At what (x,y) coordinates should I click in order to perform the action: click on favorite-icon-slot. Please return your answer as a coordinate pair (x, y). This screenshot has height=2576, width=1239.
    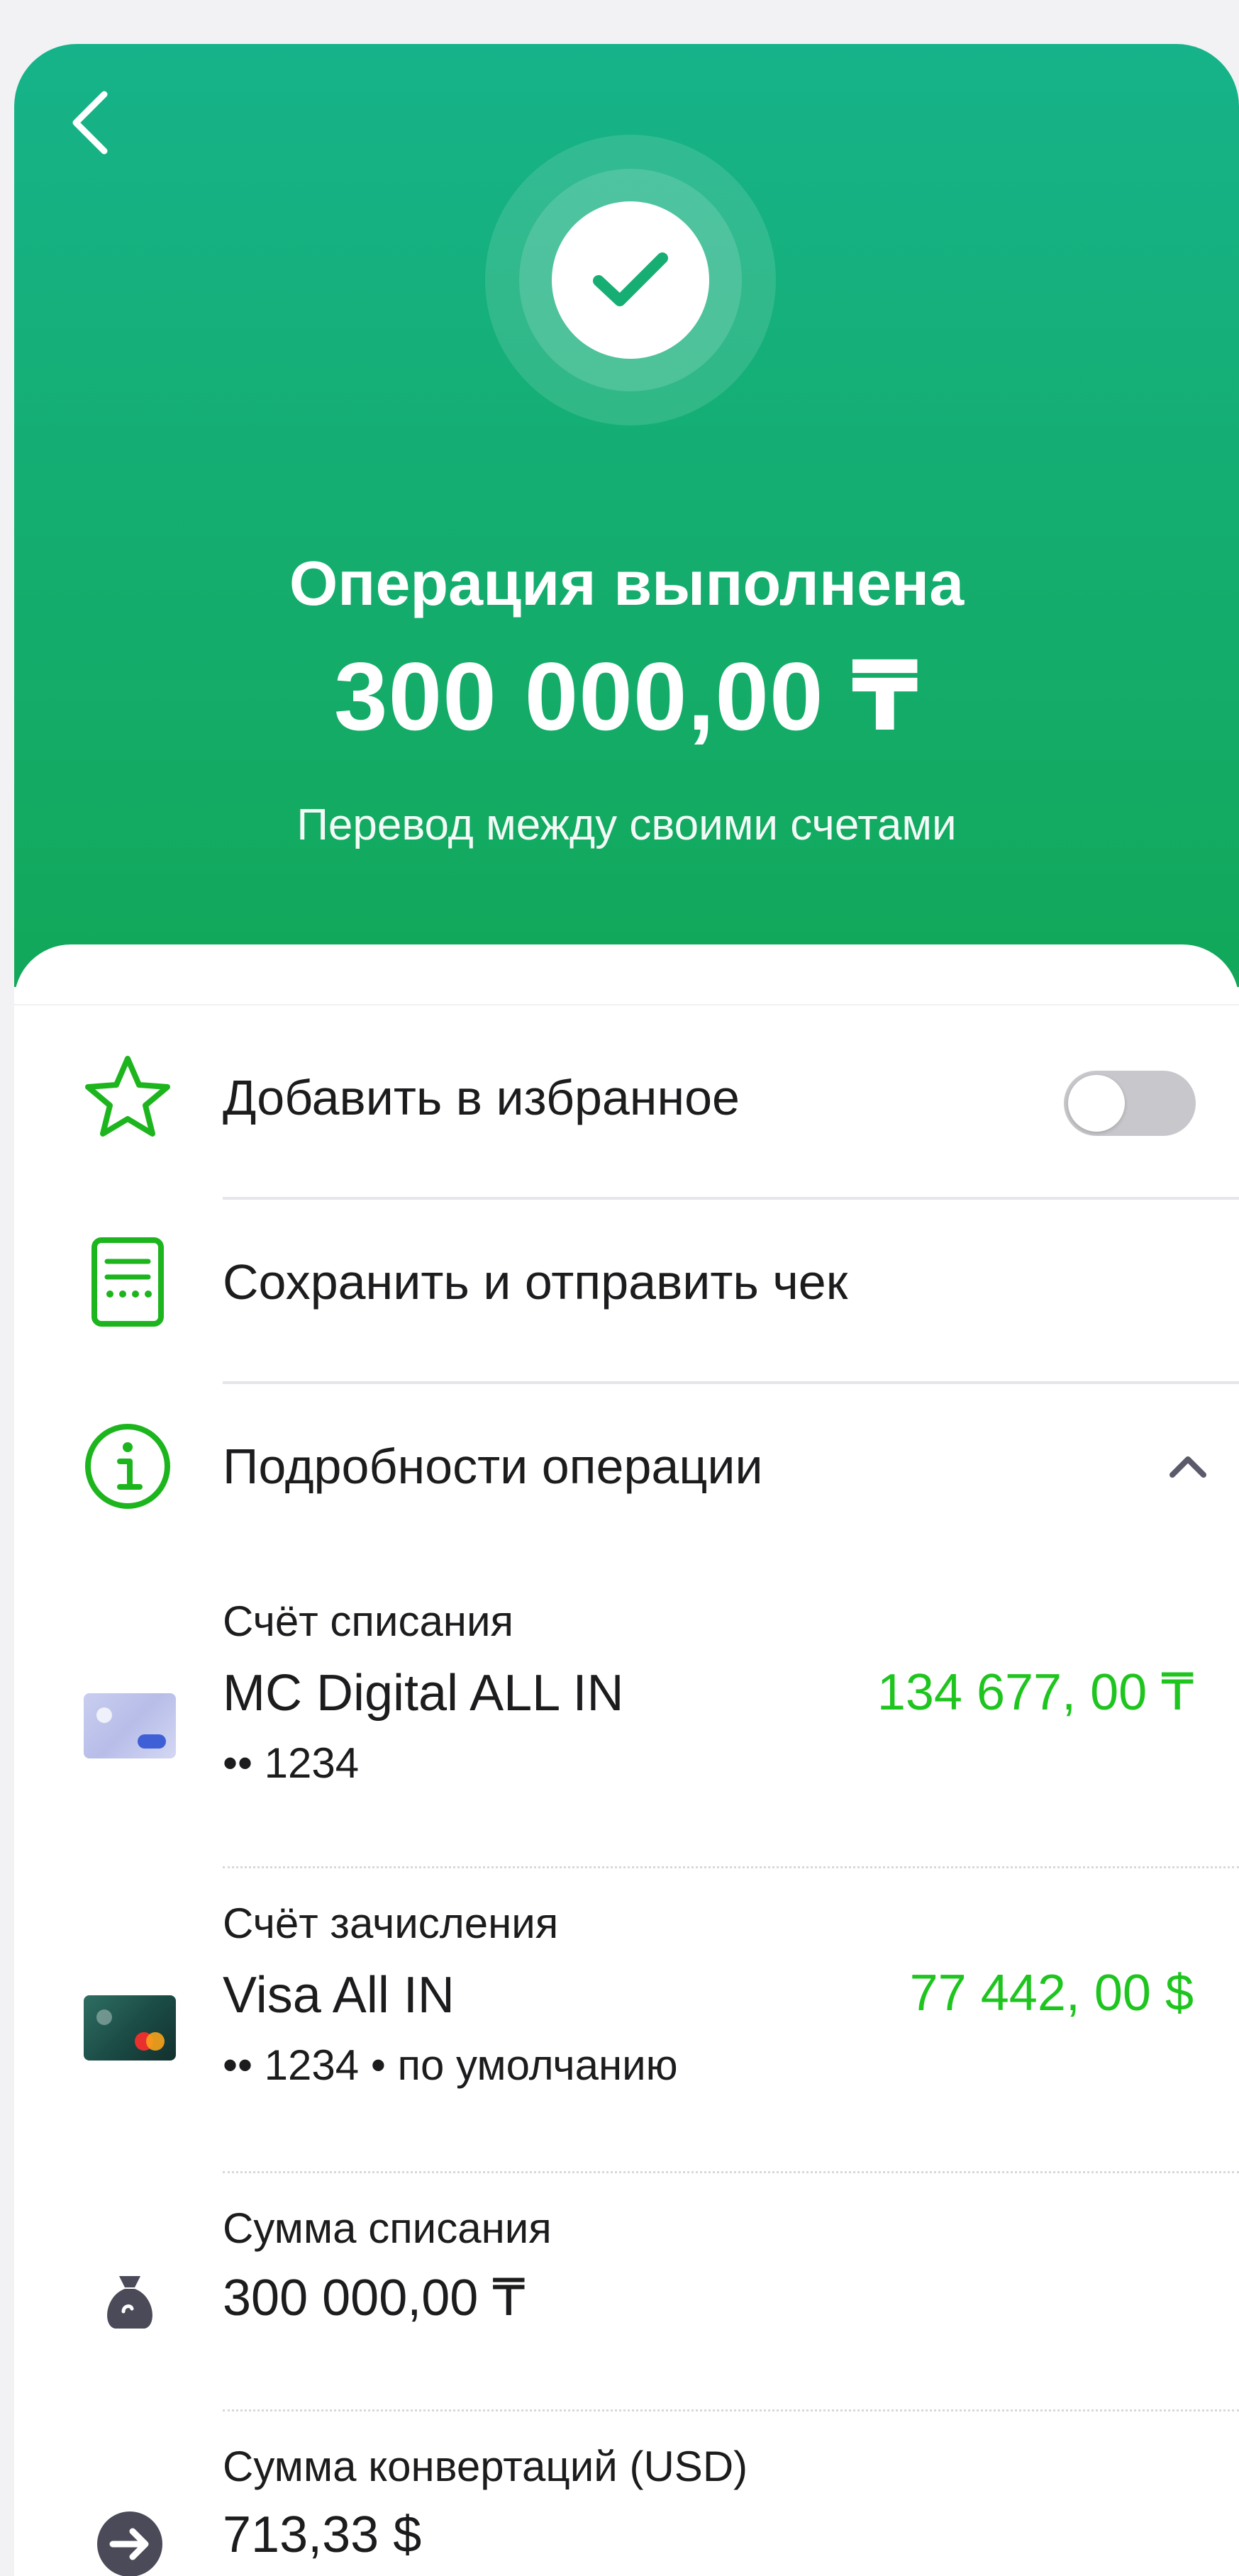
    Looking at the image, I should click on (128, 1097).